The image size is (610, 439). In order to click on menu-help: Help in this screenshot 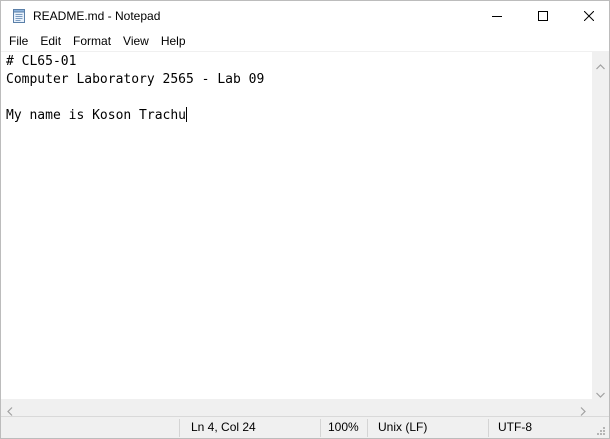, I will do `click(173, 41)`.